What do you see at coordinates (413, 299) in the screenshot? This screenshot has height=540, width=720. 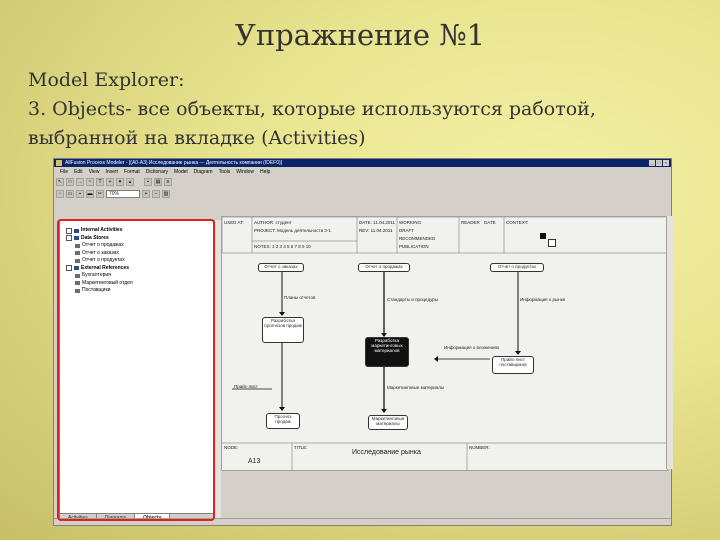 I see `standards-label: Стандарты и процедуры` at bounding box center [413, 299].